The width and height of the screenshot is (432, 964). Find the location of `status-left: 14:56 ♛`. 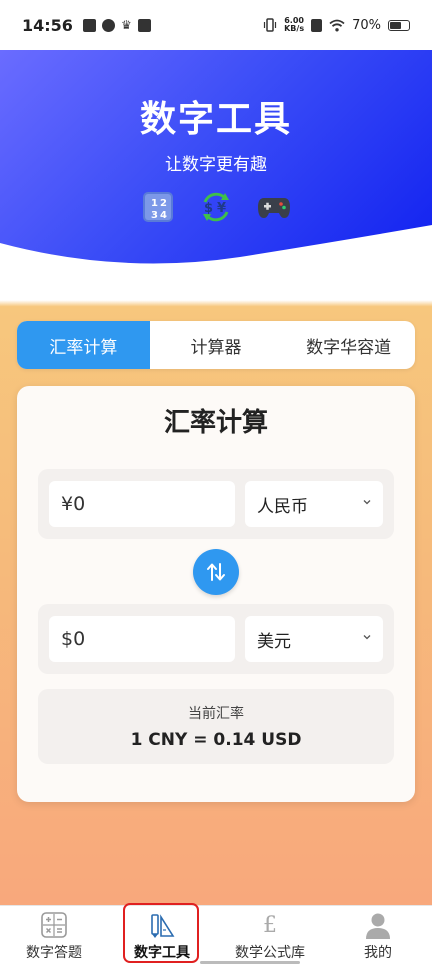

status-left: 14:56 ♛ is located at coordinates (86, 25).